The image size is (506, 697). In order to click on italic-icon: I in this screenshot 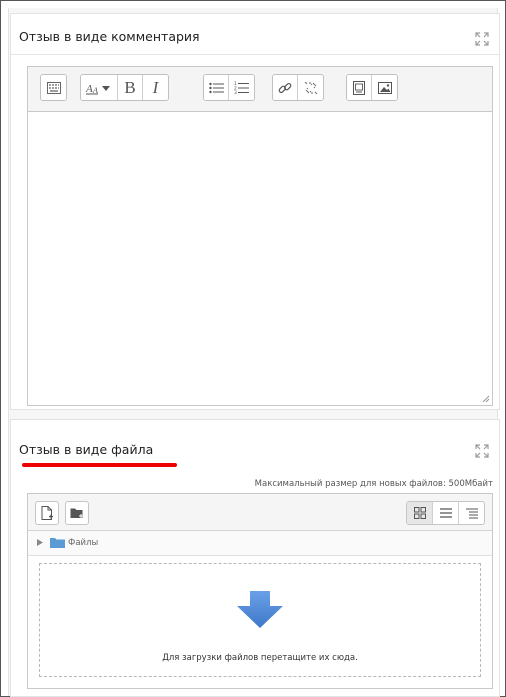, I will do `click(155, 87)`.